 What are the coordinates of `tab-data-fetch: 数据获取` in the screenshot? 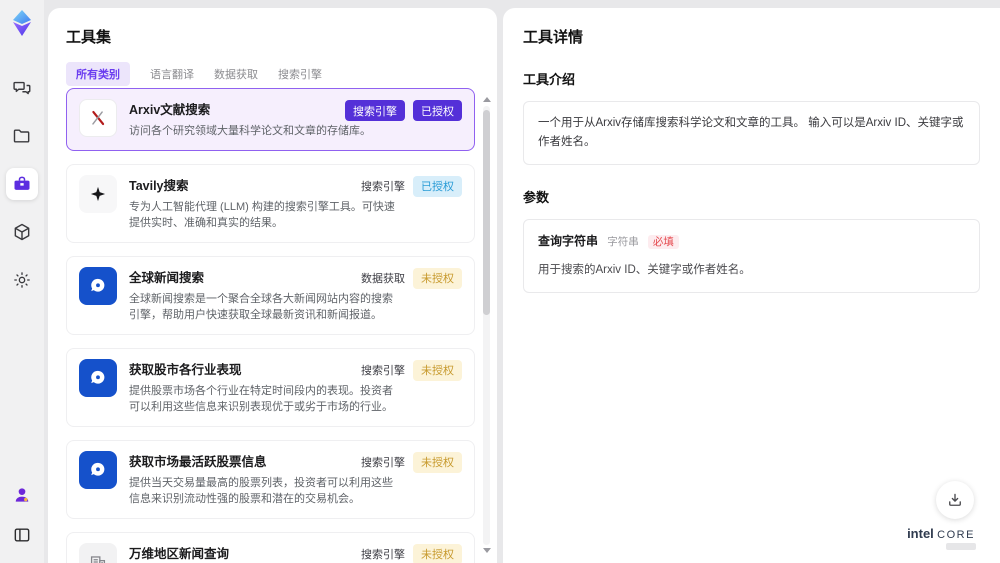 It's located at (236, 74).